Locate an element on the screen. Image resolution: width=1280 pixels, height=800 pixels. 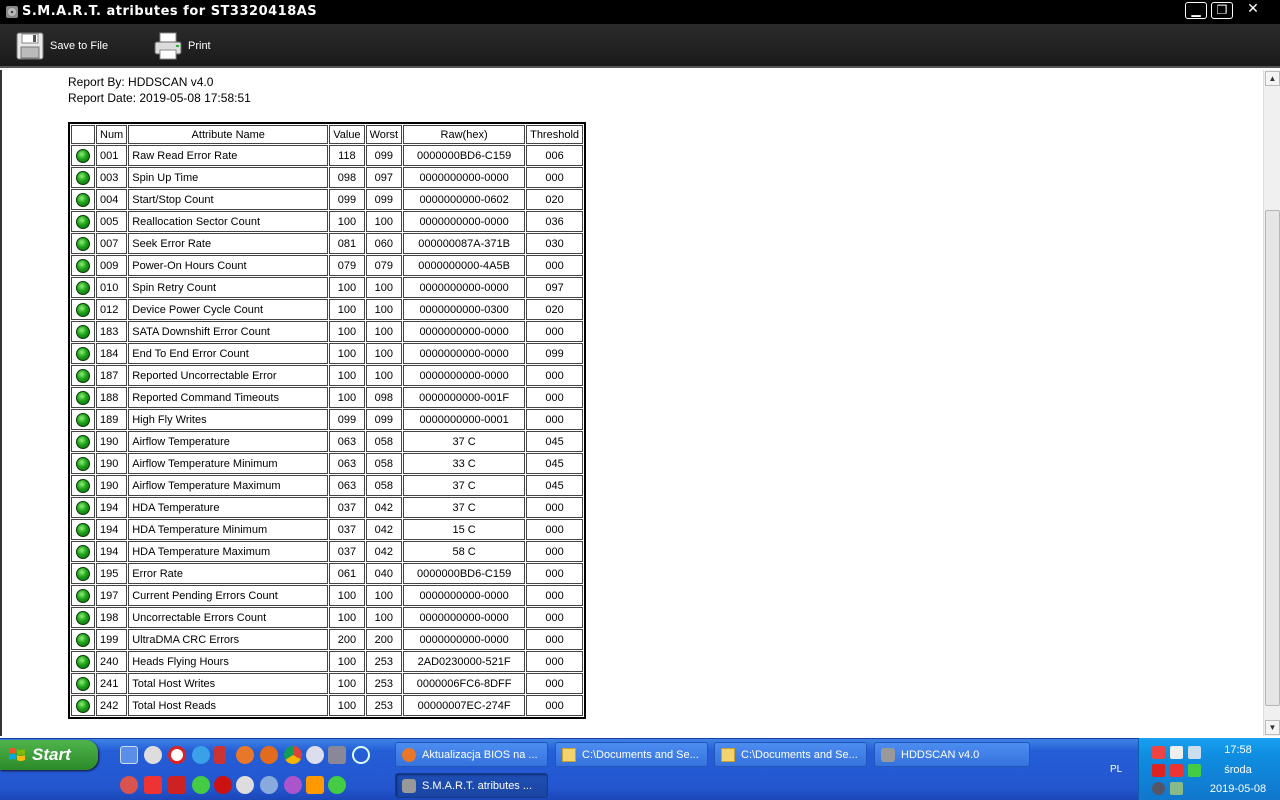
info-icon is located at coordinates (337, 785).